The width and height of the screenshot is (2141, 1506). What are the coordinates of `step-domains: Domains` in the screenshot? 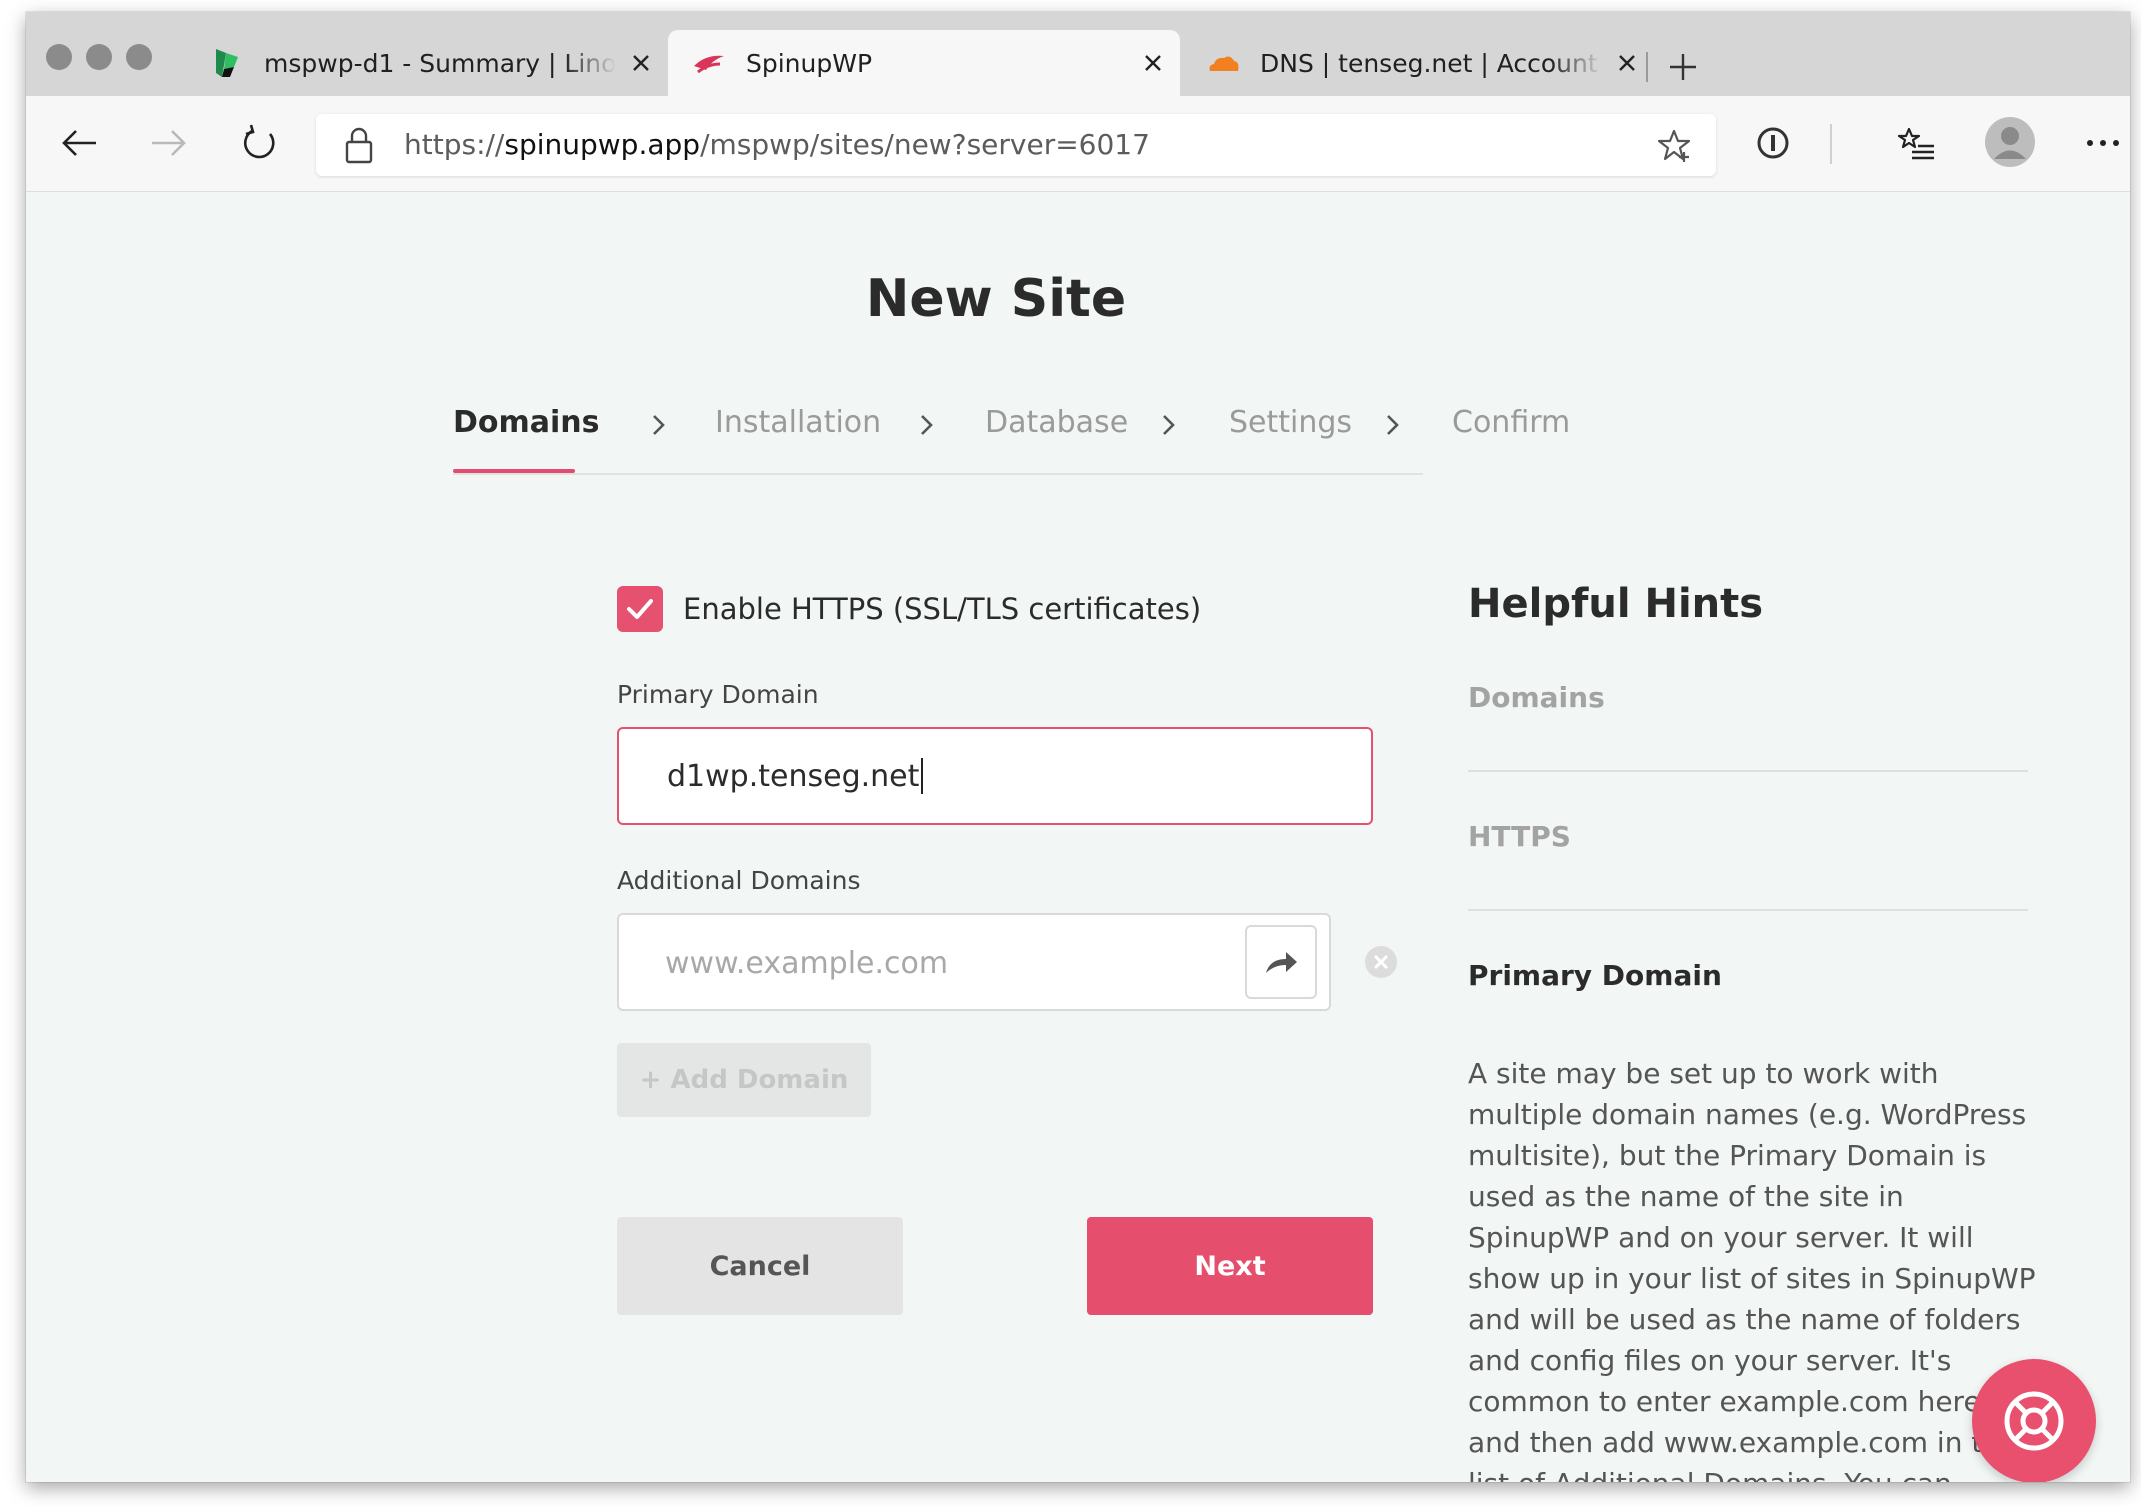 It's located at (526, 422).